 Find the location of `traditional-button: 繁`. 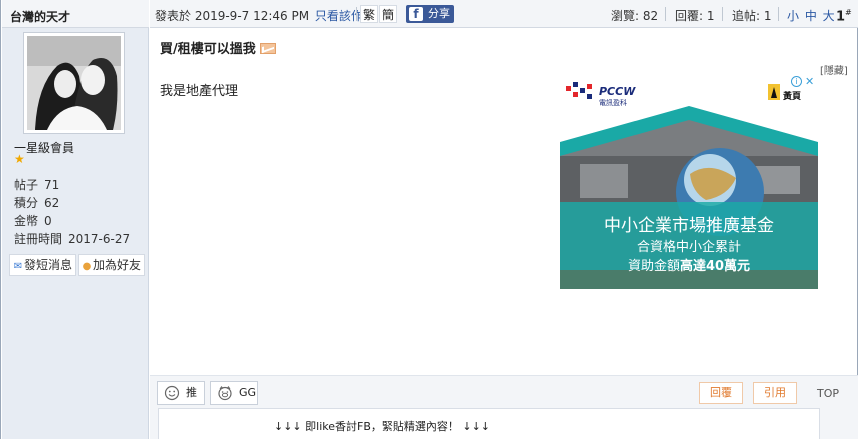

traditional-button: 繁 is located at coordinates (369, 14).